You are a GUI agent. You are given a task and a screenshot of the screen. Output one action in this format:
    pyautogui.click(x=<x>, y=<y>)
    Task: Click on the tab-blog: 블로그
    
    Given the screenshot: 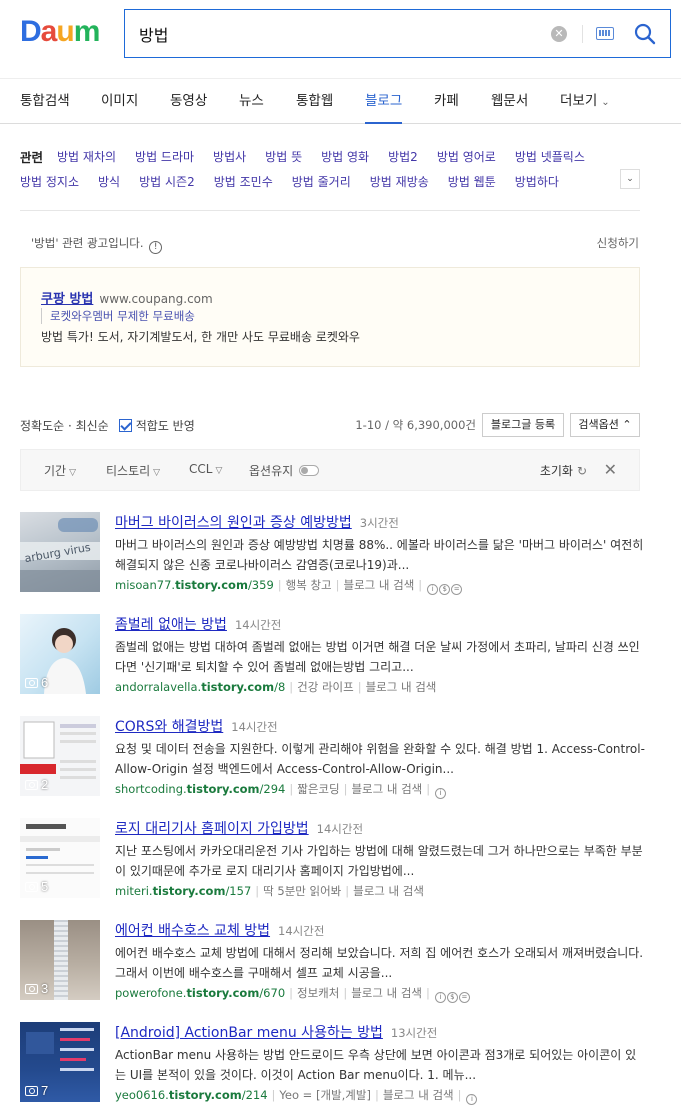 What is the action you would take?
    pyautogui.click(x=384, y=101)
    